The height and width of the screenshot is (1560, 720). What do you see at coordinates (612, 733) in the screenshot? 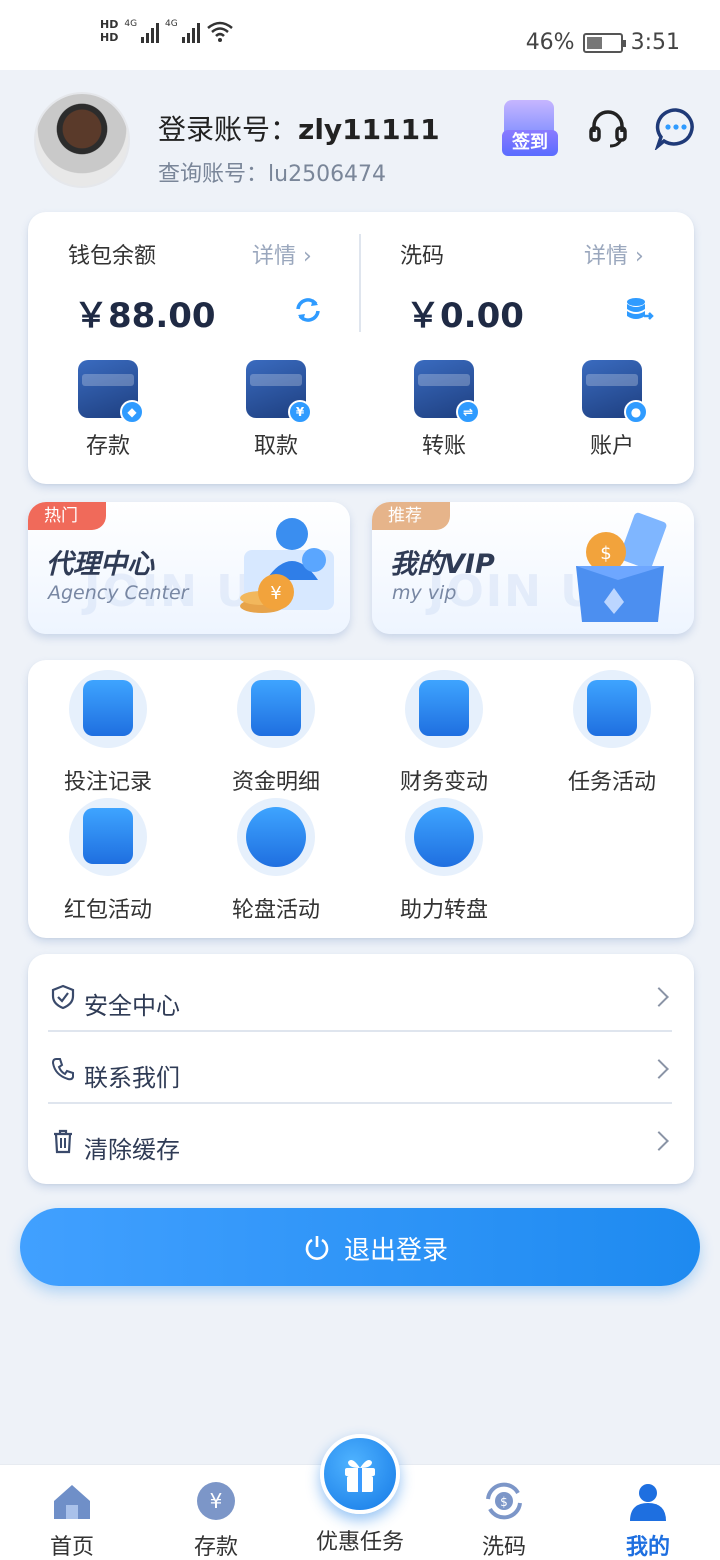
I see `grid-item-task-activity: 任务活动` at bounding box center [612, 733].